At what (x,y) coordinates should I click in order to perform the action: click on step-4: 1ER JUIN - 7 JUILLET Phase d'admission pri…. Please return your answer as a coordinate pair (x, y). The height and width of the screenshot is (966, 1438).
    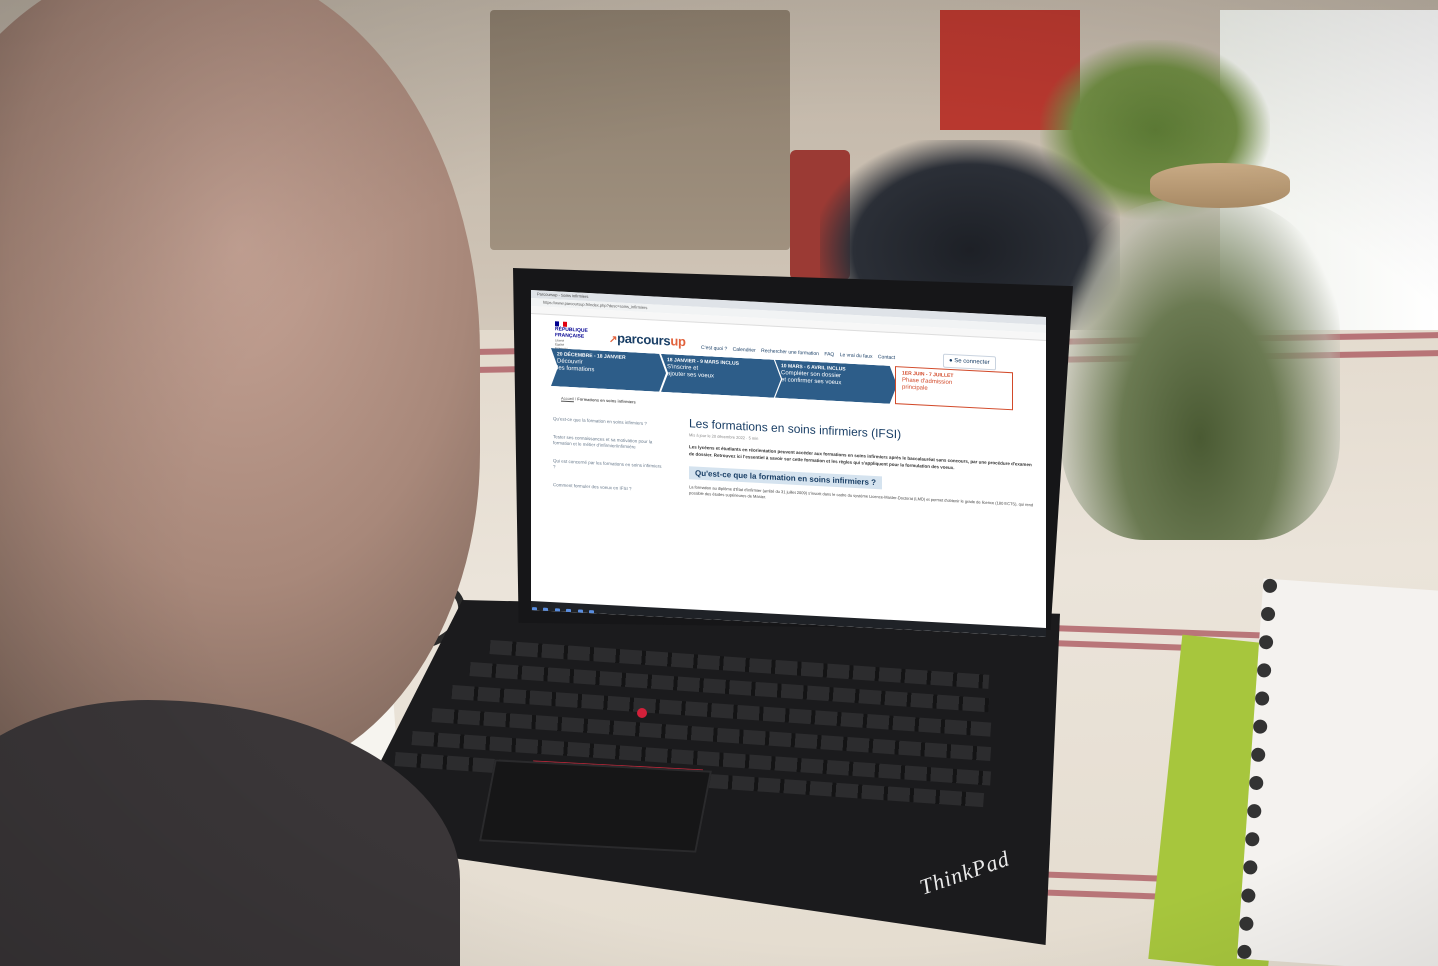
    Looking at the image, I should click on (954, 388).